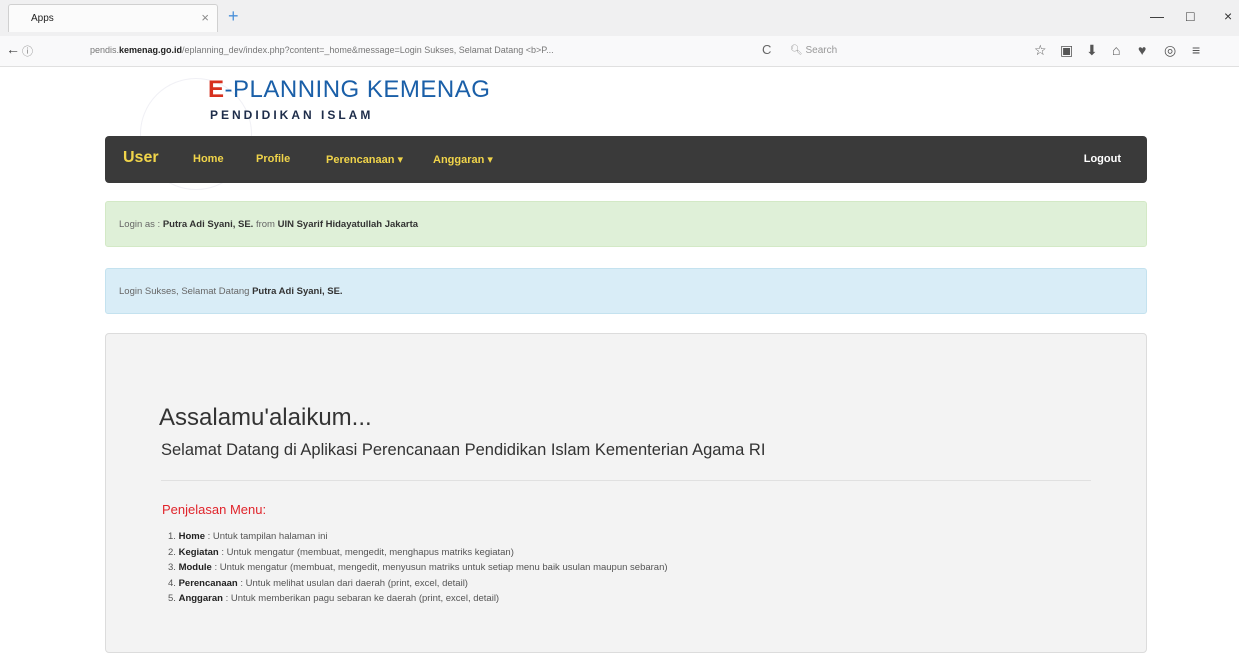 This screenshot has width=1239, height=653. I want to click on home-icon: ⌂, so click(1116, 50).